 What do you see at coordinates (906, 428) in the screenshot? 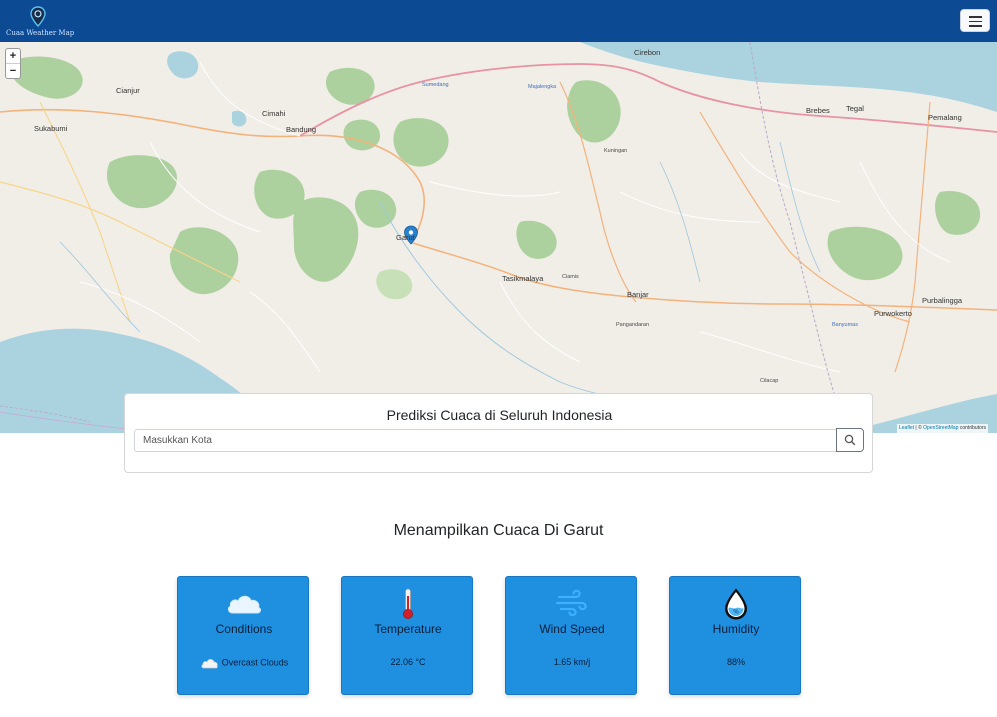
I see `leaflet-link: Leaflet` at bounding box center [906, 428].